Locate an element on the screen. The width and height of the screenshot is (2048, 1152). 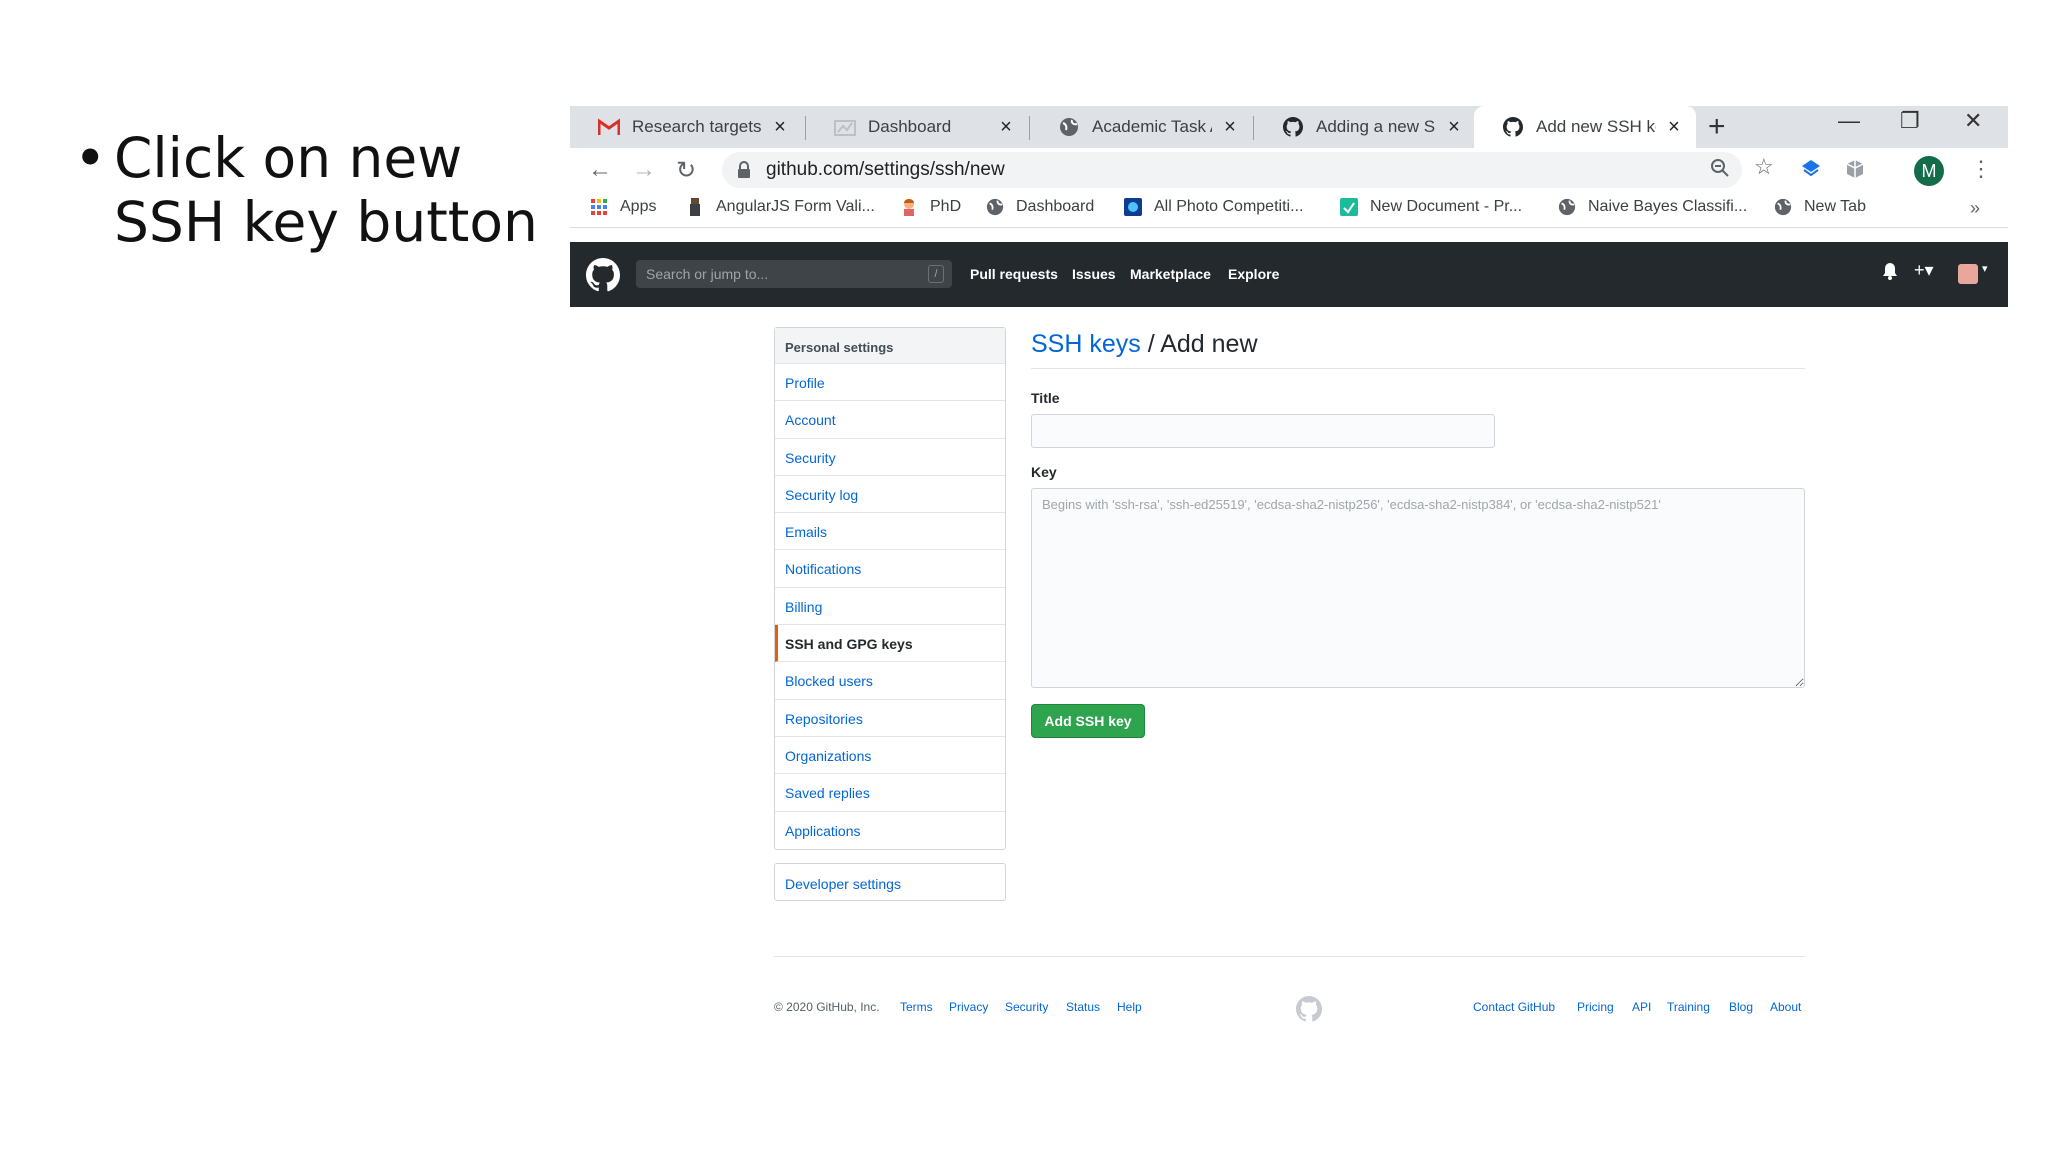
sidebar-item-ssh-gpg-keys: SSH and GPG keys is located at coordinates (890, 644).